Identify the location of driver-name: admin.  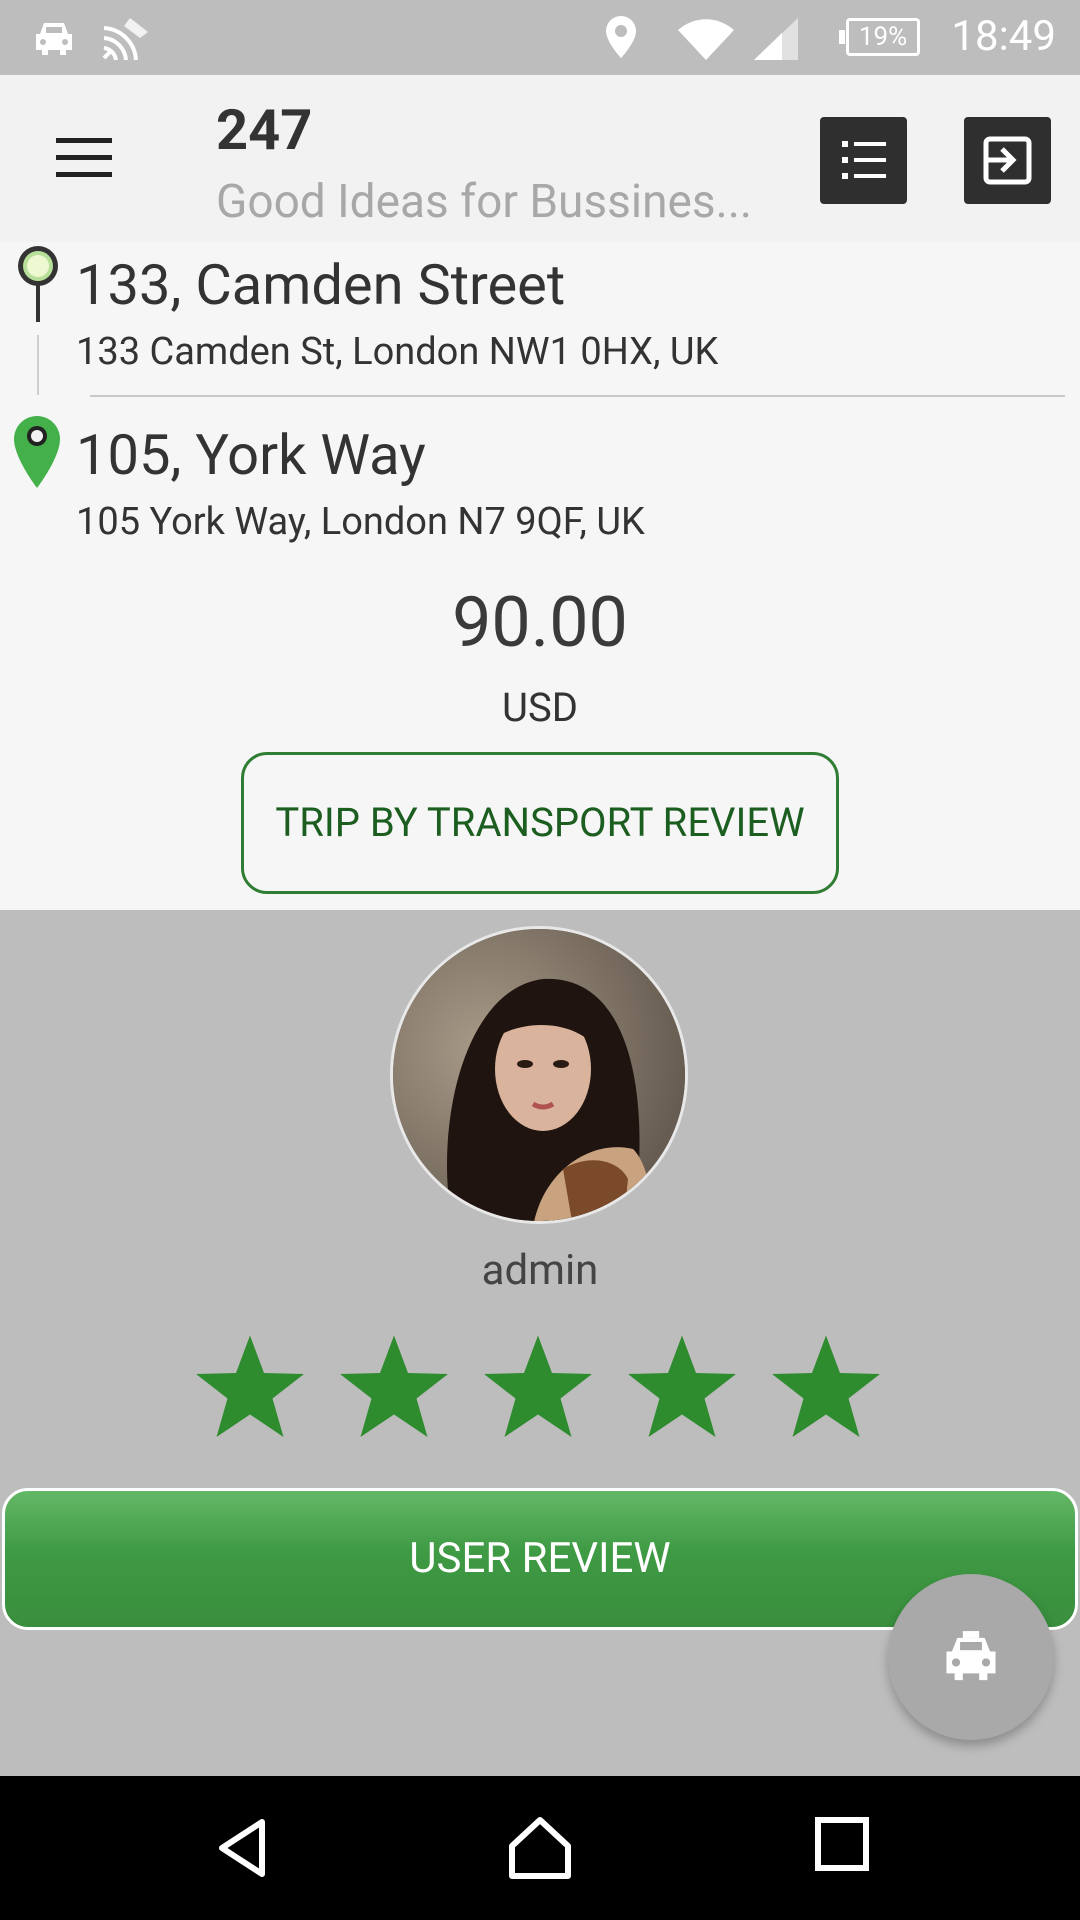
(540, 1270).